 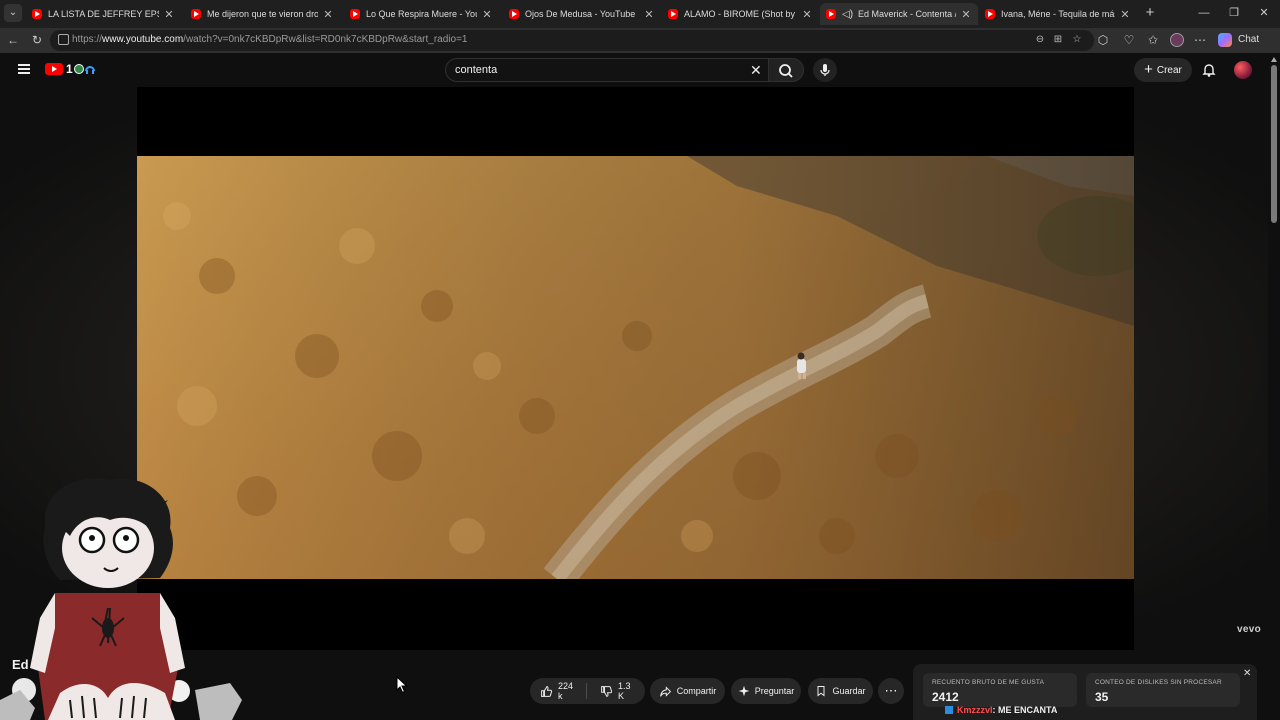 I want to click on share-icon, so click(x=665, y=691).